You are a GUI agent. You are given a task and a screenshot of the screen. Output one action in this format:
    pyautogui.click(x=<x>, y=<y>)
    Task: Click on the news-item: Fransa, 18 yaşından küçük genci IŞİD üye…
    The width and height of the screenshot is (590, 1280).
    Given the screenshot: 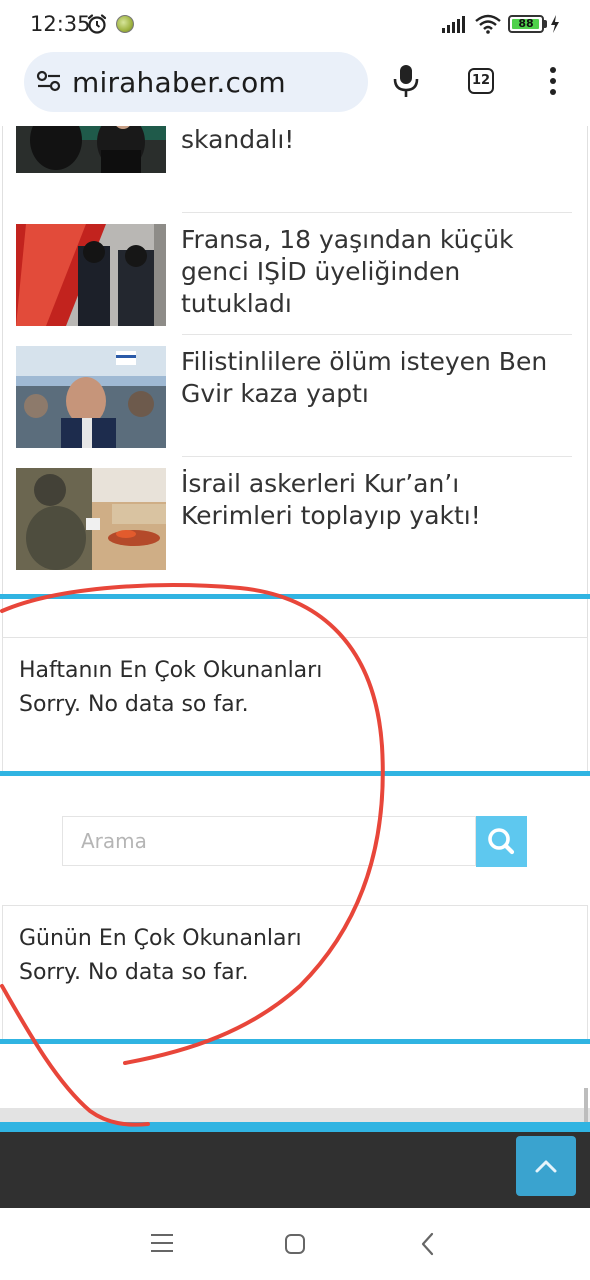 What is the action you would take?
    pyautogui.click(x=293, y=279)
    